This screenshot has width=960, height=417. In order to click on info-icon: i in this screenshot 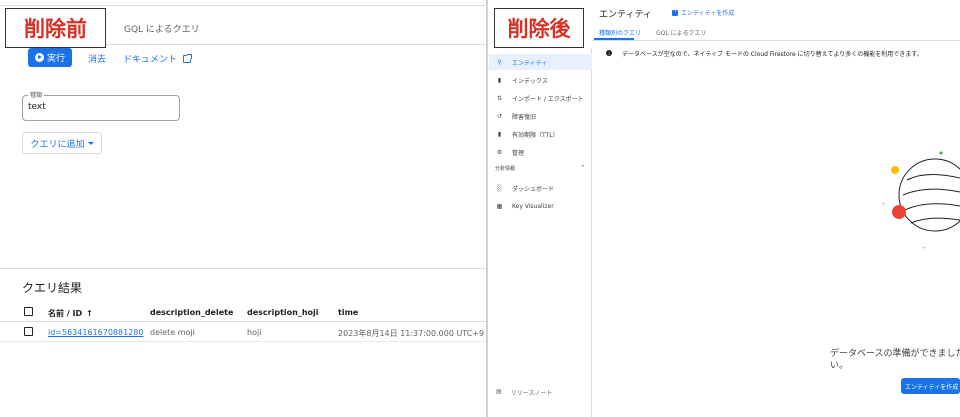, I will do `click(609, 53)`.